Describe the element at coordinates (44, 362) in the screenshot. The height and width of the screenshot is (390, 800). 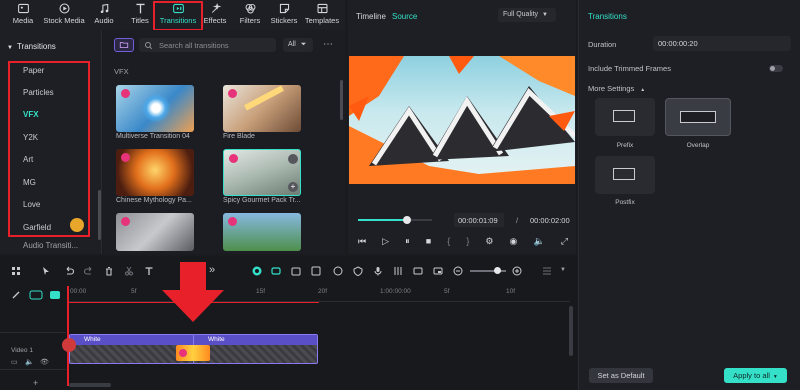
I see `track-visibility-icon: 👁` at that location.